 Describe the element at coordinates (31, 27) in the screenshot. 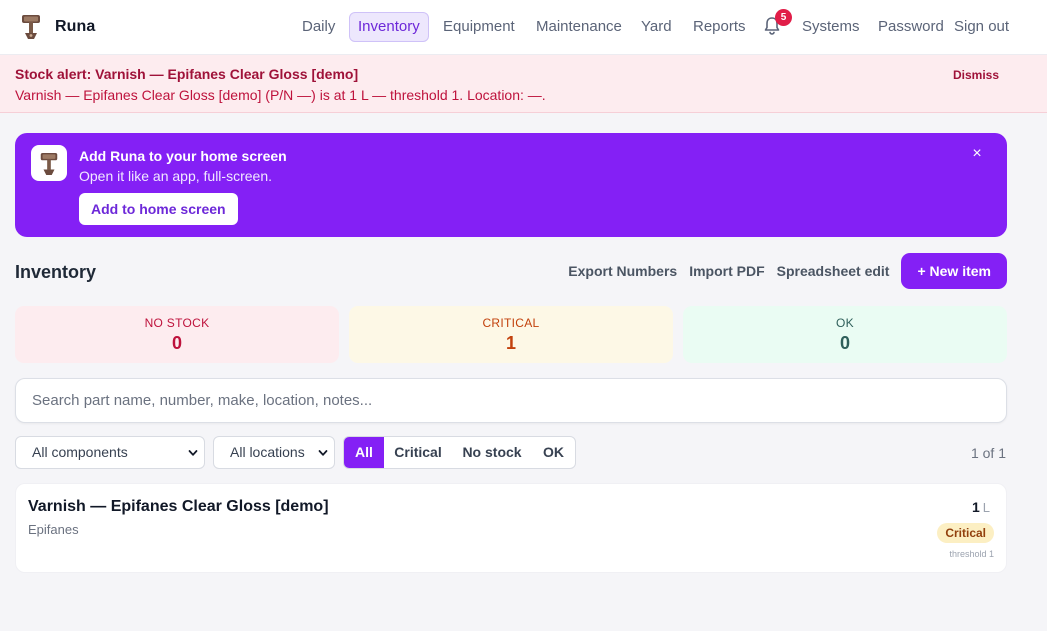

I see `hammer-logo-icon` at that location.